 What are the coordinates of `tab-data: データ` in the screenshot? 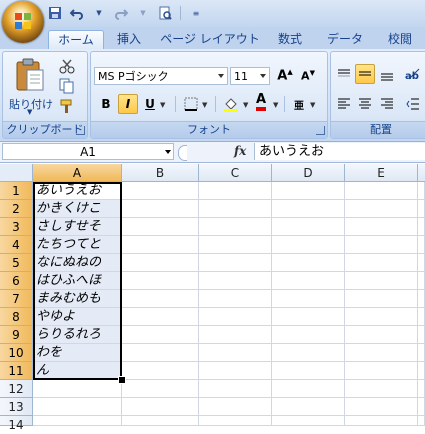 It's located at (345, 39).